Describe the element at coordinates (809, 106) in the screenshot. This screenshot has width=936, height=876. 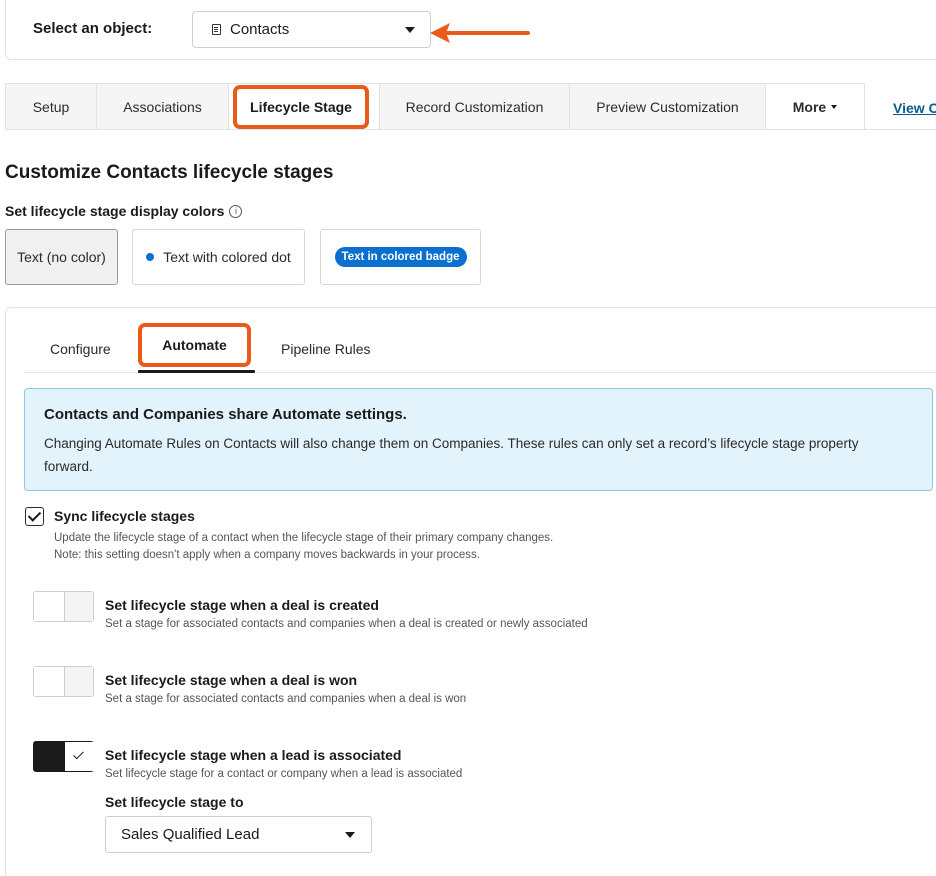
I see `tab-label: More` at that location.